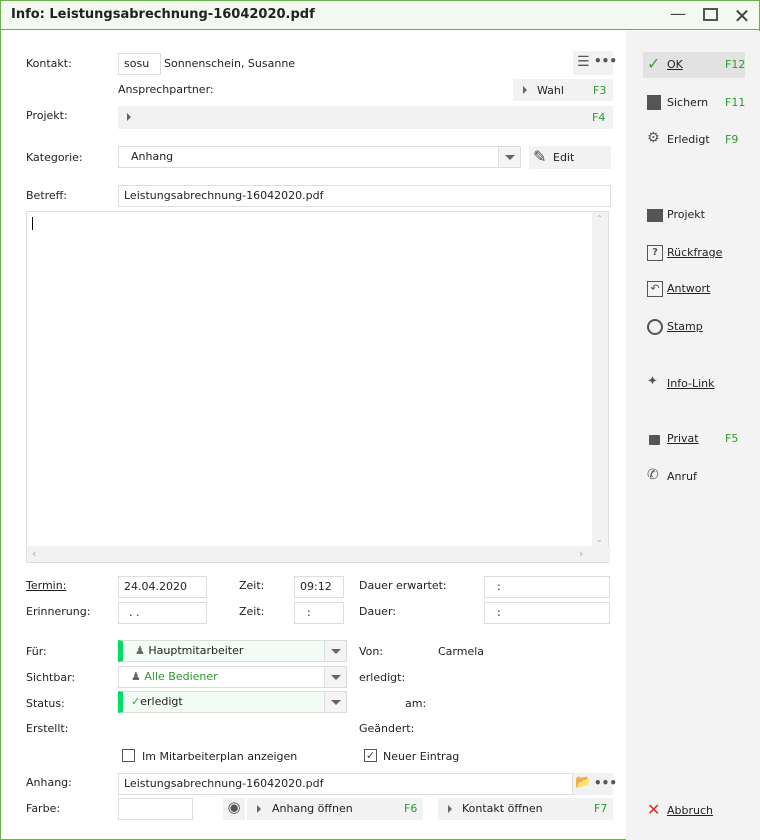  I want to click on zeit2-input: :, so click(319, 613).